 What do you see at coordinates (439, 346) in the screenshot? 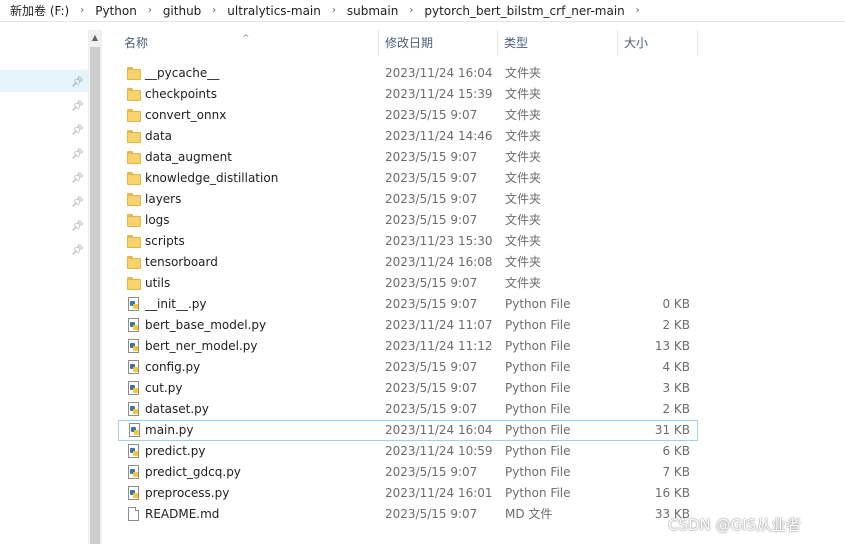
I see `file-modified-date: 2023/11/24 11:12` at bounding box center [439, 346].